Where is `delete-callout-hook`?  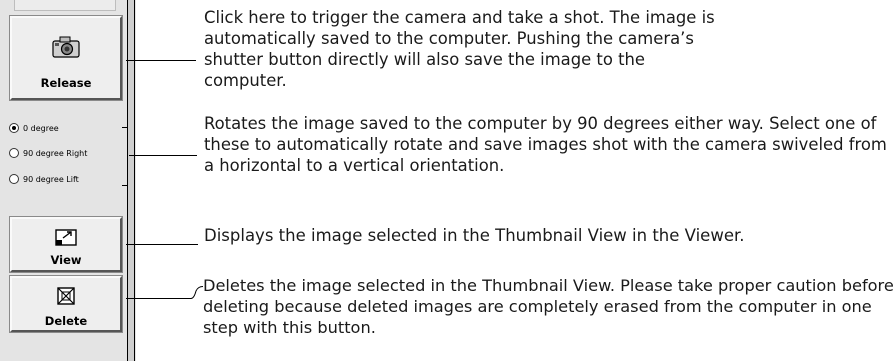
delete-callout-hook is located at coordinates (195, 292).